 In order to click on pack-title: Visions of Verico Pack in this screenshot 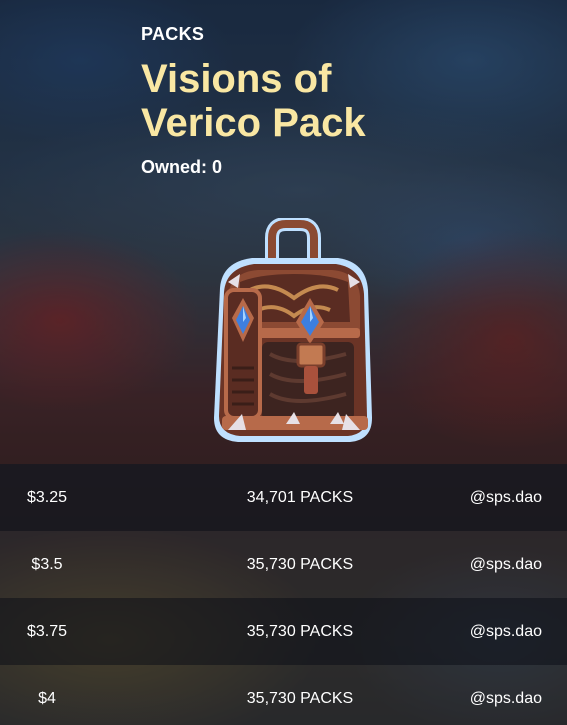, I will do `click(253, 101)`.